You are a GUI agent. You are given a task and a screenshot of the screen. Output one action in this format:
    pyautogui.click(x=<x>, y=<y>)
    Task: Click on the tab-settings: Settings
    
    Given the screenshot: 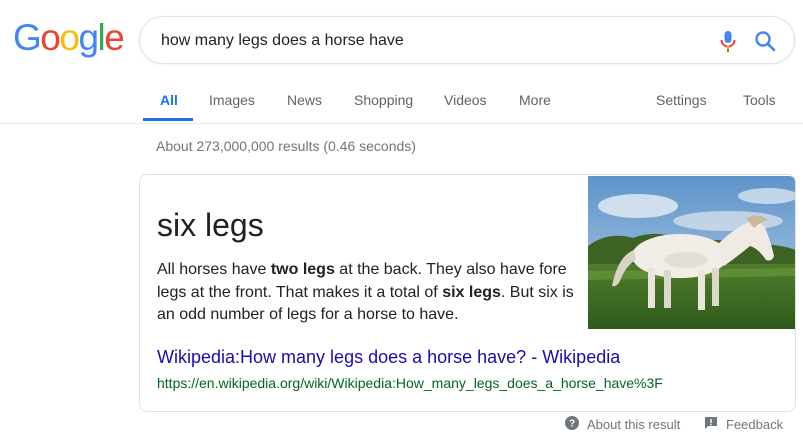 What is the action you would take?
    pyautogui.click(x=681, y=100)
    